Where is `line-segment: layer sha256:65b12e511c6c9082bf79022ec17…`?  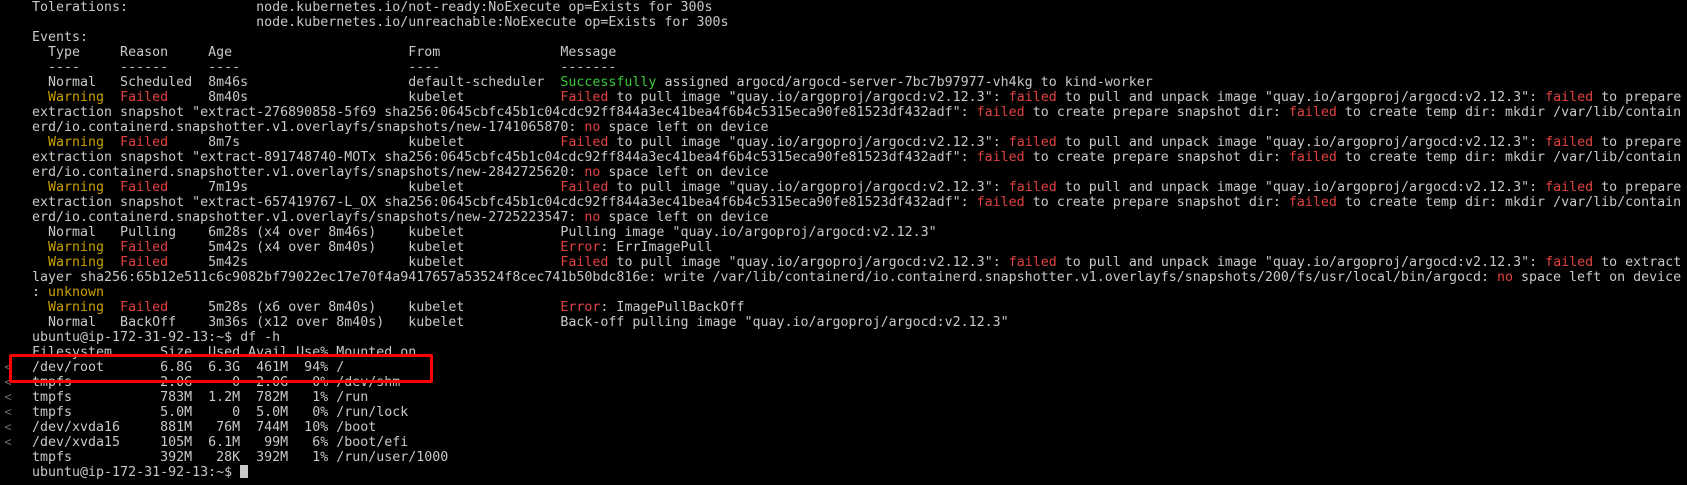 line-segment: layer sha256:65b12e511c6c9082bf79022ec17… is located at coordinates (764, 277).